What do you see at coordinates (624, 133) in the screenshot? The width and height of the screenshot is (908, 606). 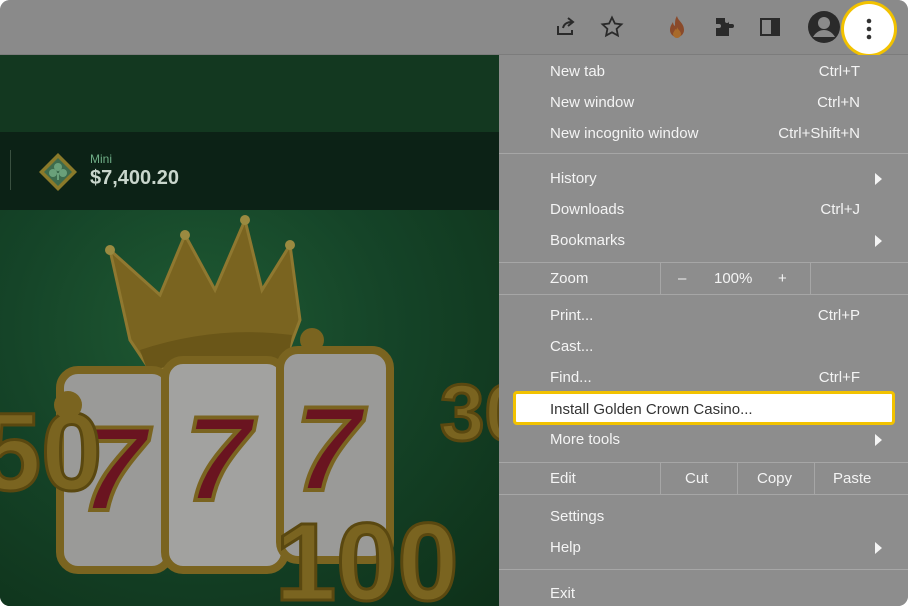 I see `new-incognito-label: New incognito window` at bounding box center [624, 133].